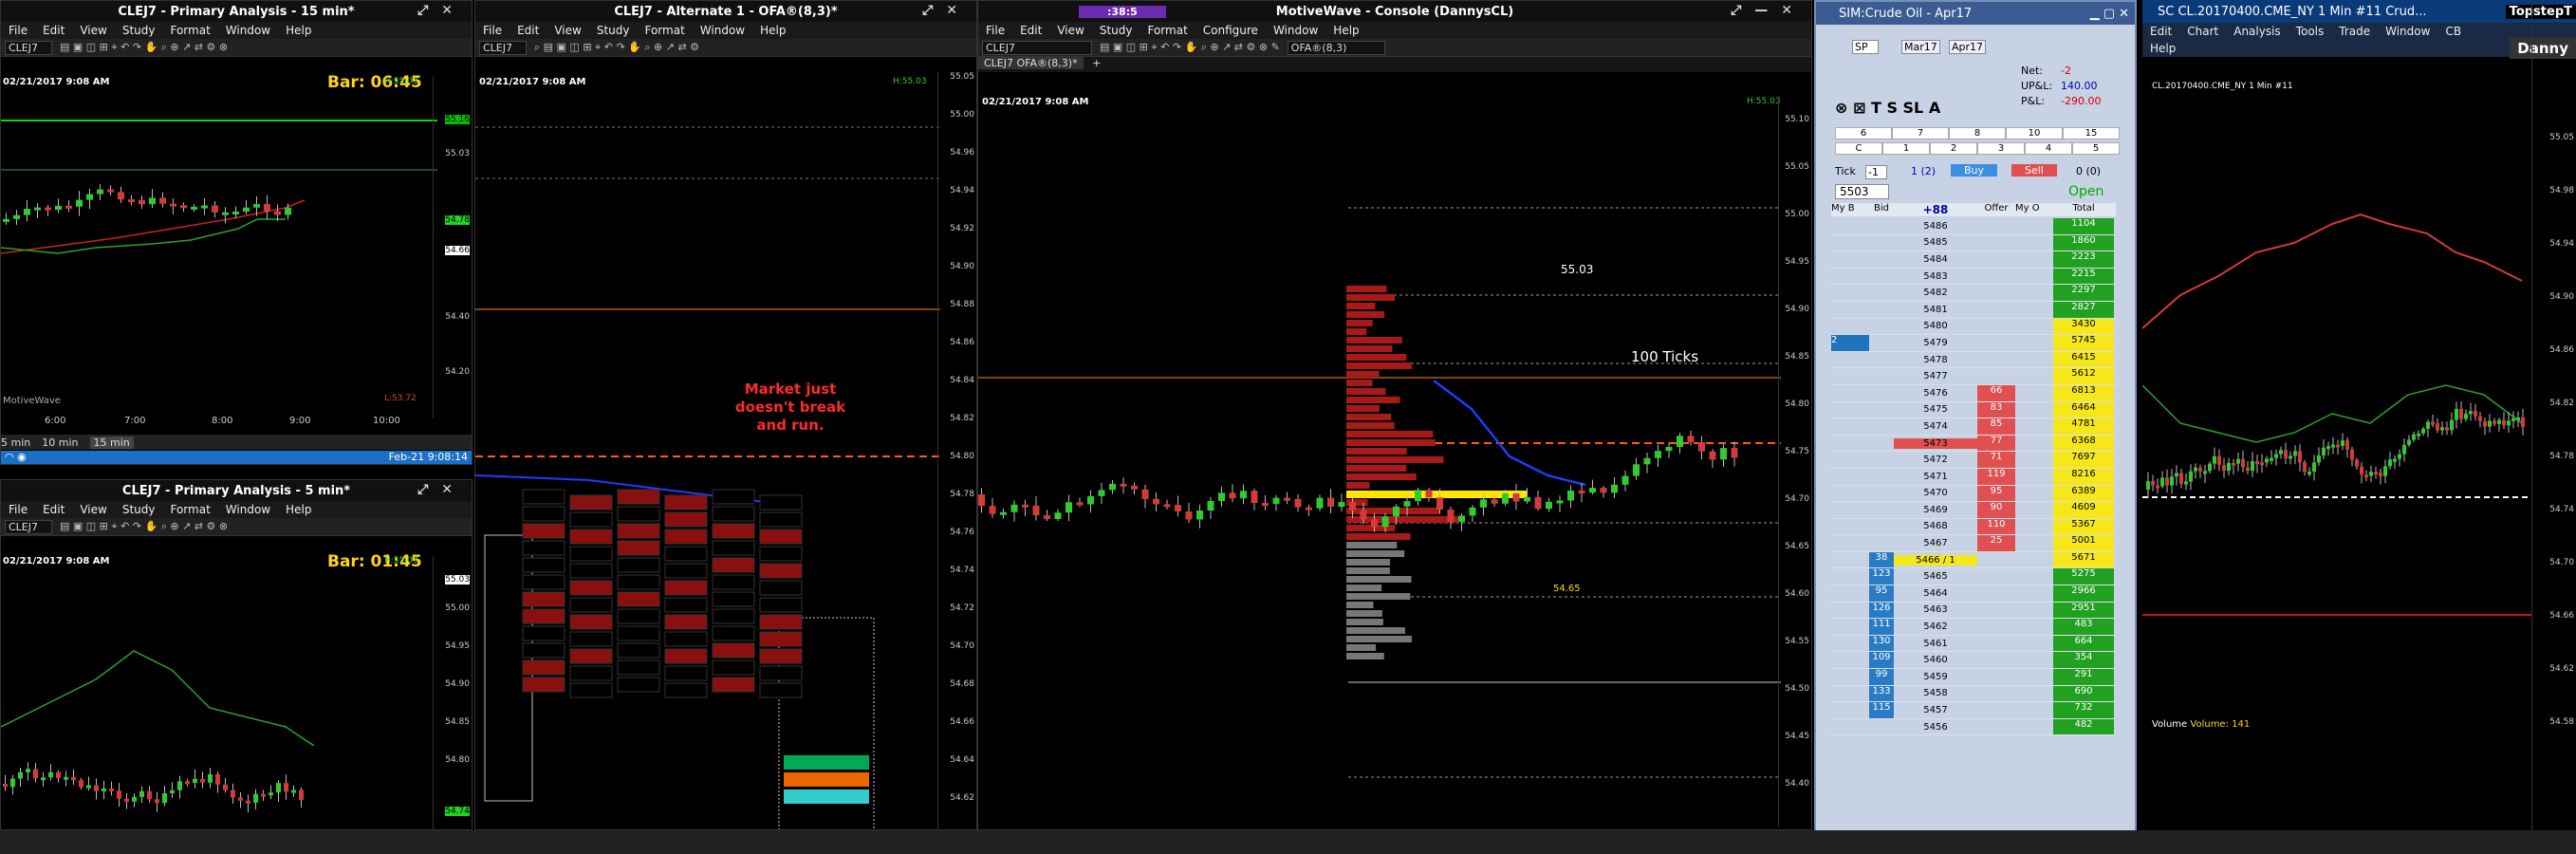 The width and height of the screenshot is (2576, 854). What do you see at coordinates (1973, 678) in the screenshot?
I see `ladder-row: 99 5459 291` at bounding box center [1973, 678].